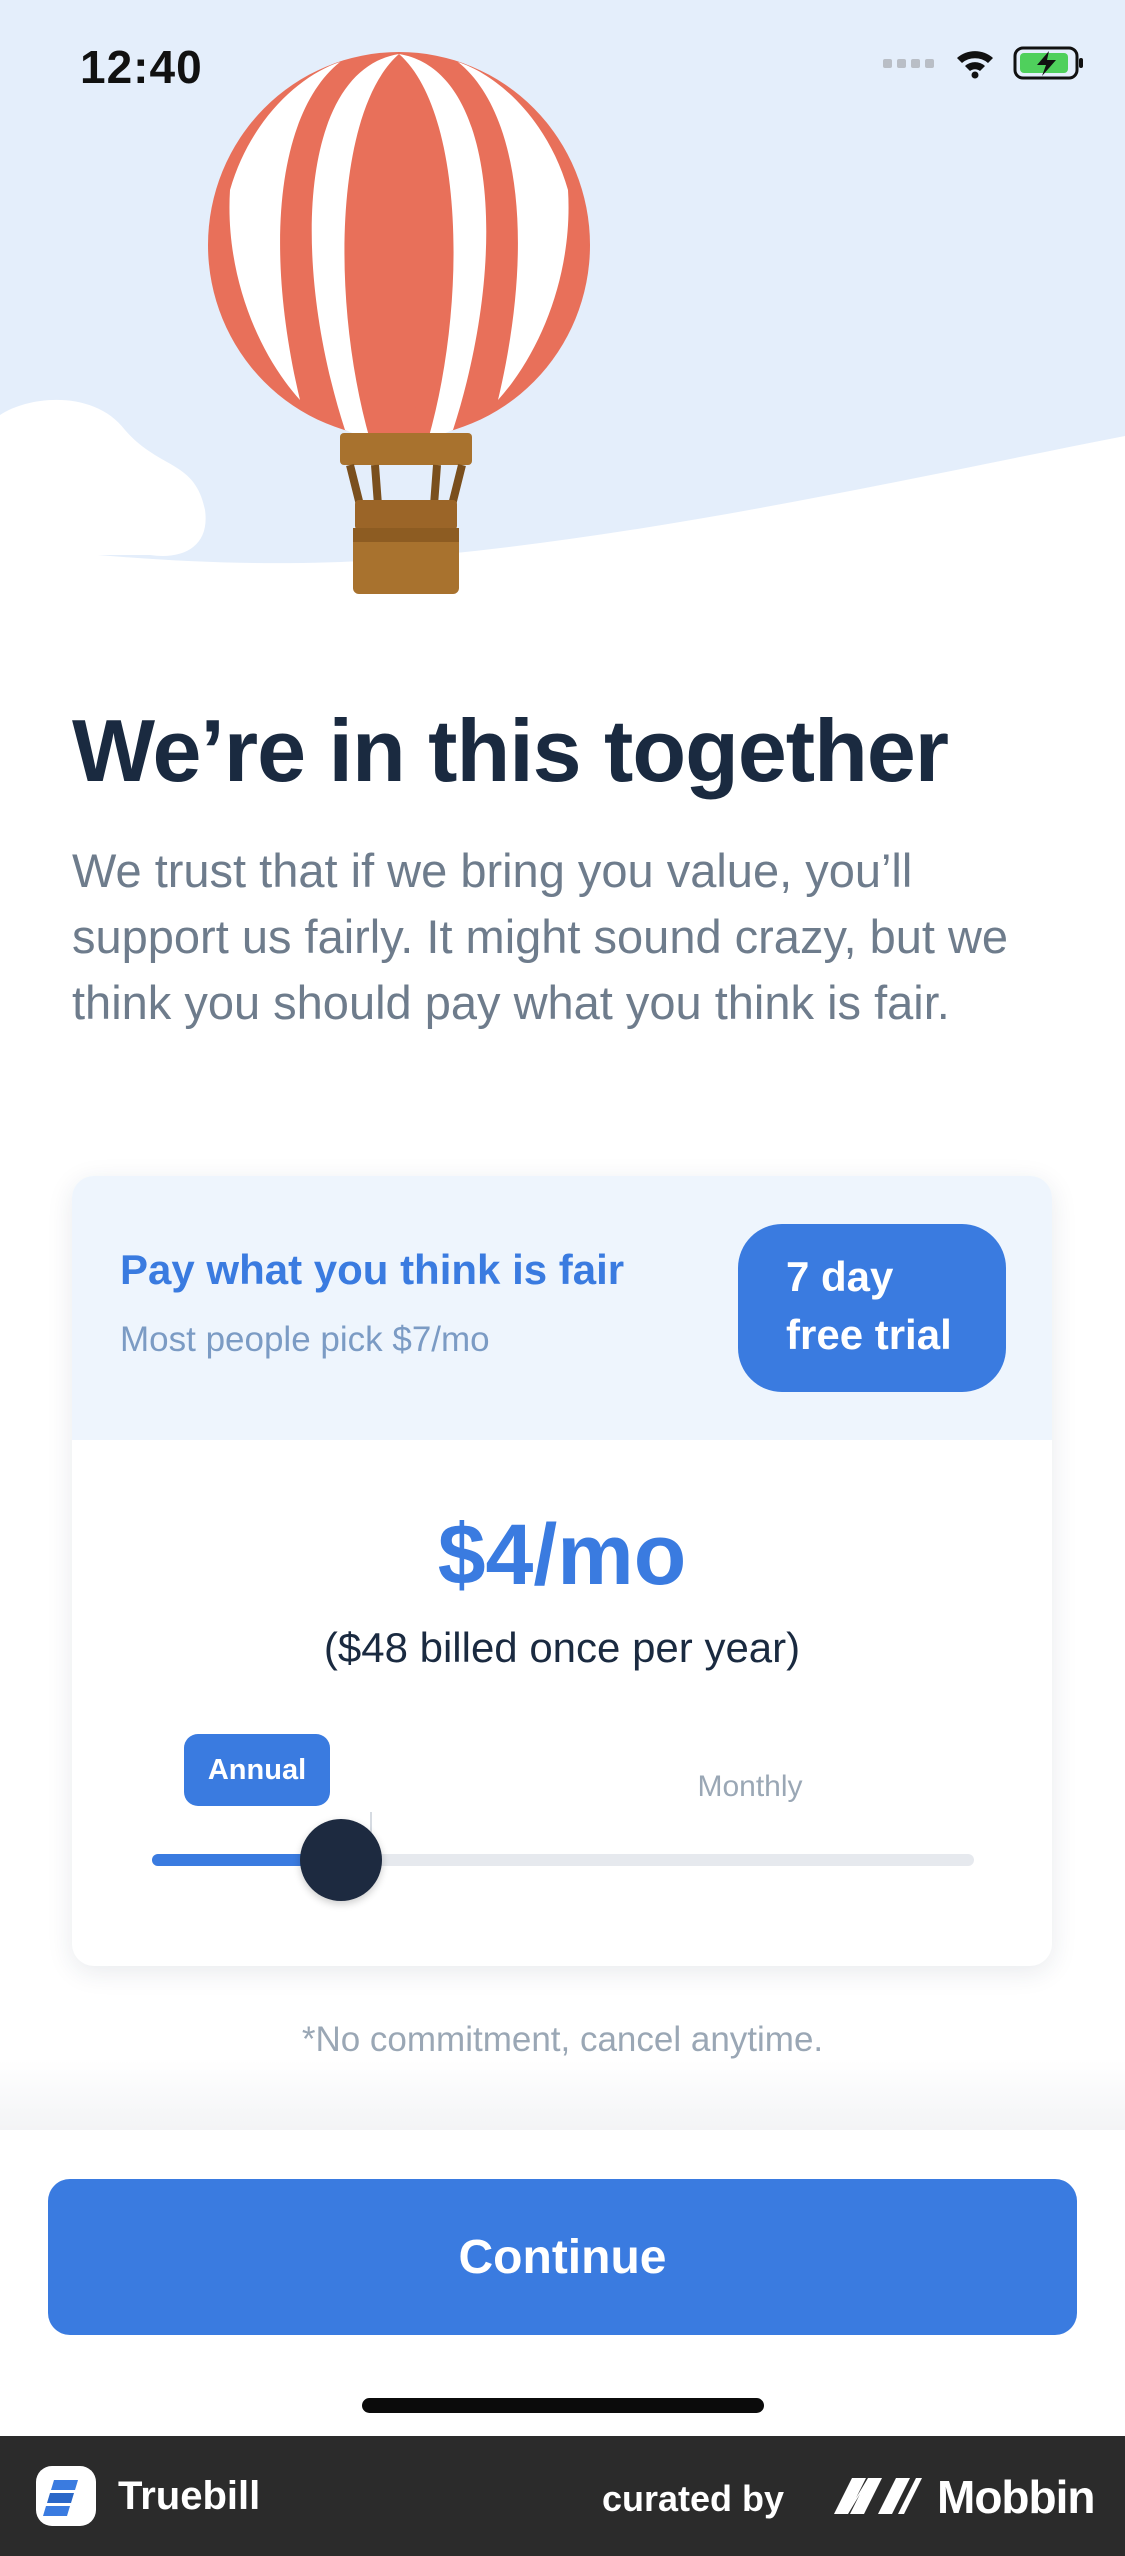 This screenshot has width=1125, height=2556. I want to click on annual-option: Annual, so click(257, 1770).